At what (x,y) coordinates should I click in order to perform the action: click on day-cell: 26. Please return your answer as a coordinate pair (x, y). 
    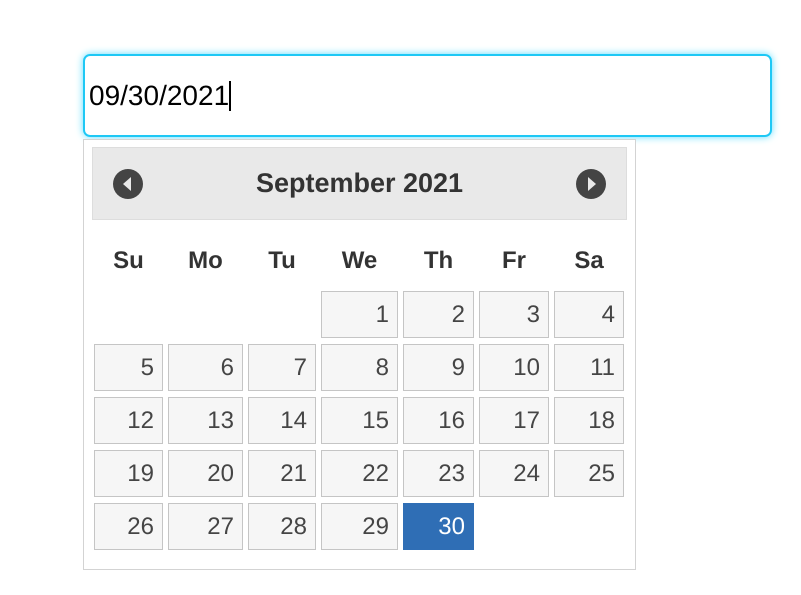
    Looking at the image, I should click on (128, 526).